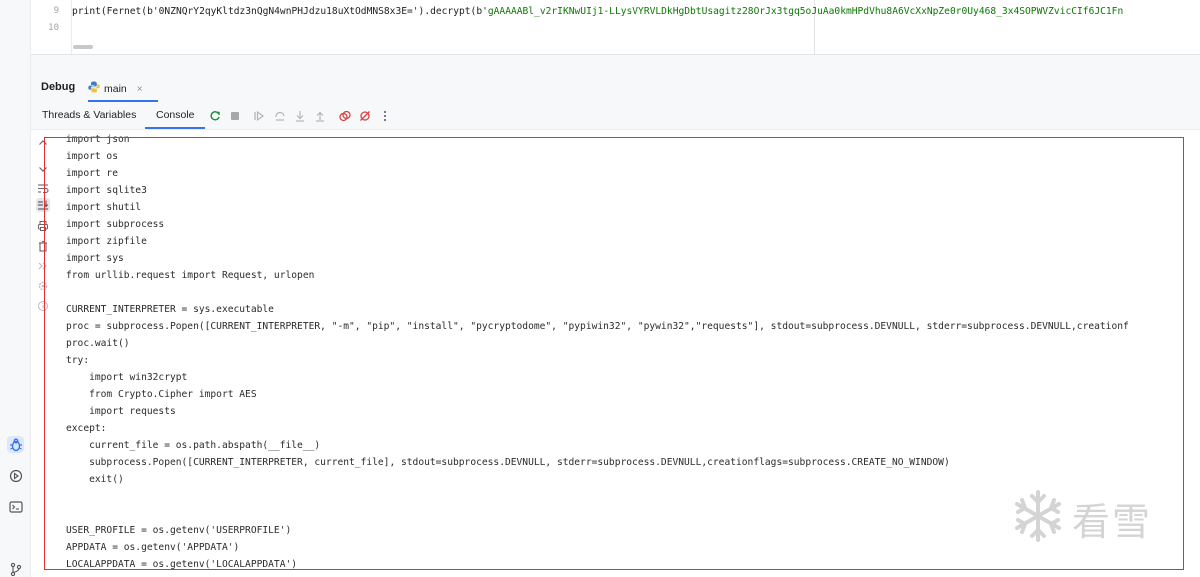 Image resolution: width=1200 pixels, height=577 pixels. What do you see at coordinates (106, 190) in the screenshot?
I see `console-line: import sqlite3` at bounding box center [106, 190].